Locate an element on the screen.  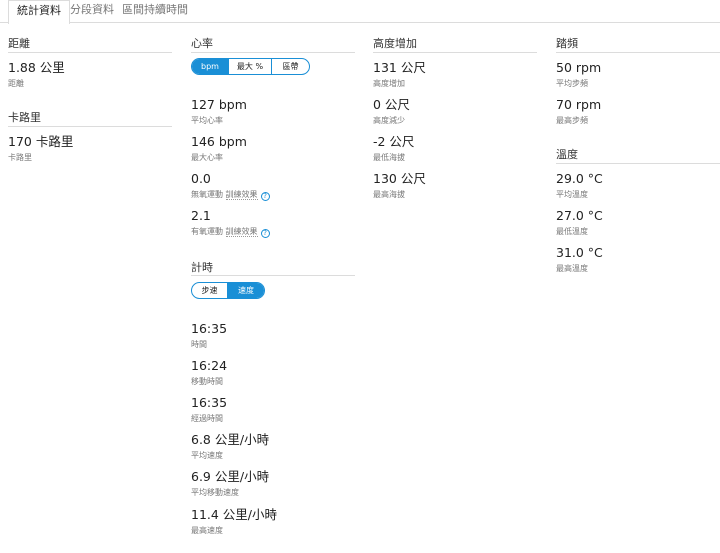
temperature-divider is located at coordinates (638, 163).